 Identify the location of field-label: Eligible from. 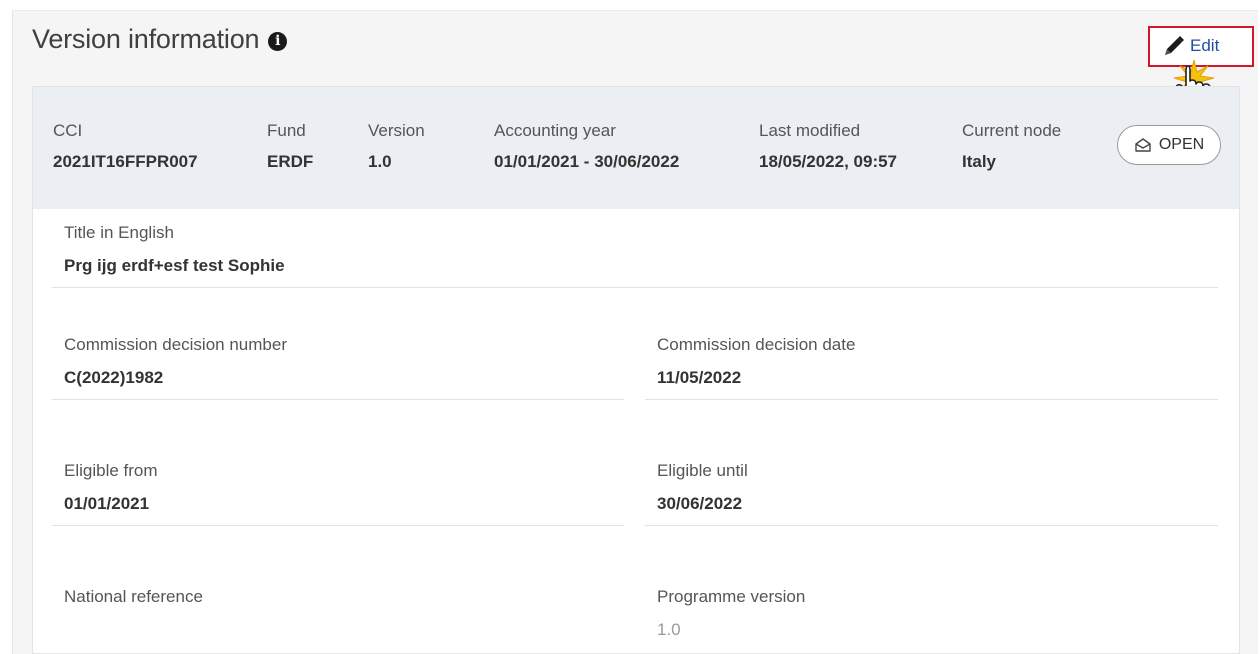
(111, 470).